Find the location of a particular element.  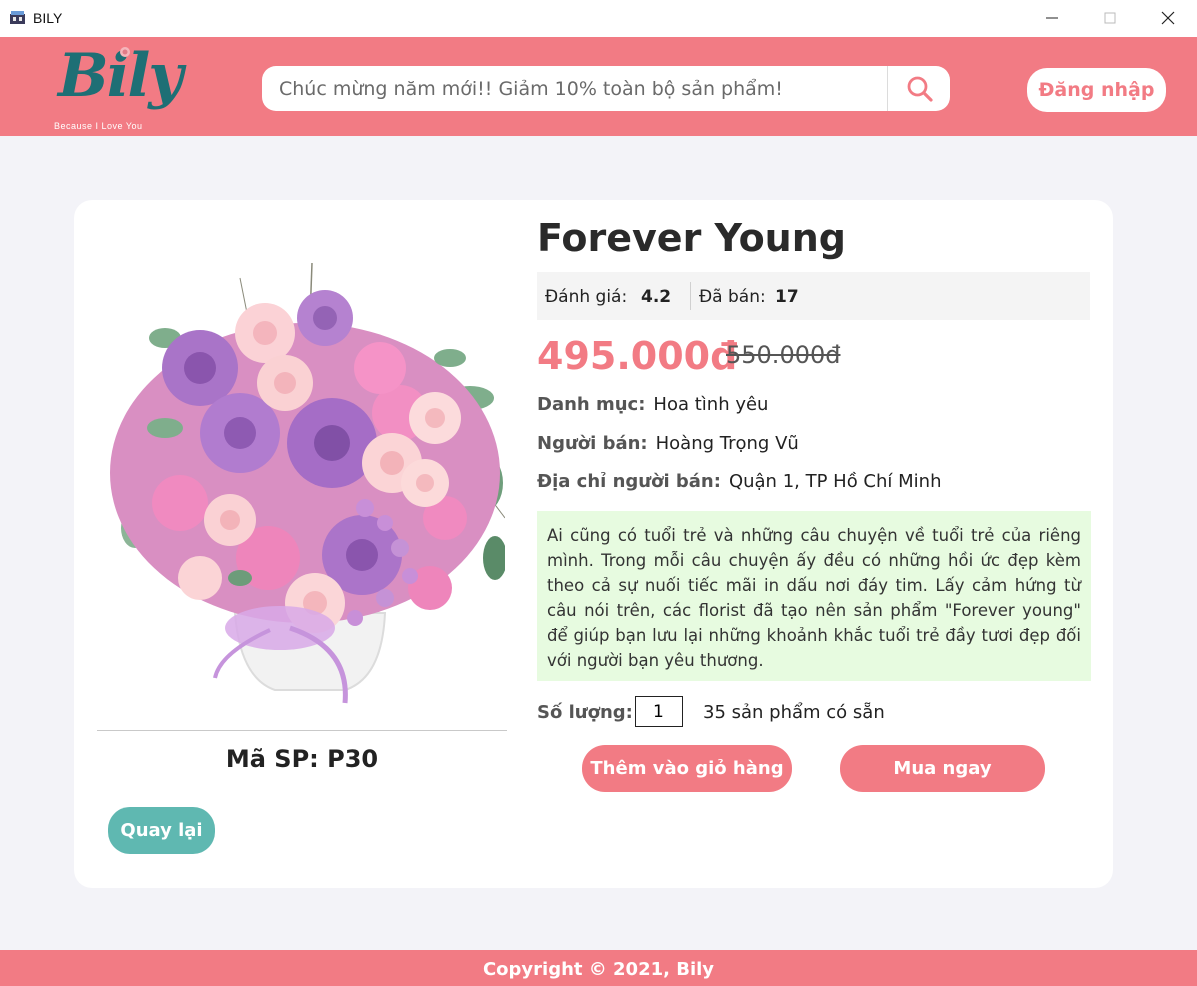

image-divider is located at coordinates (302, 730).